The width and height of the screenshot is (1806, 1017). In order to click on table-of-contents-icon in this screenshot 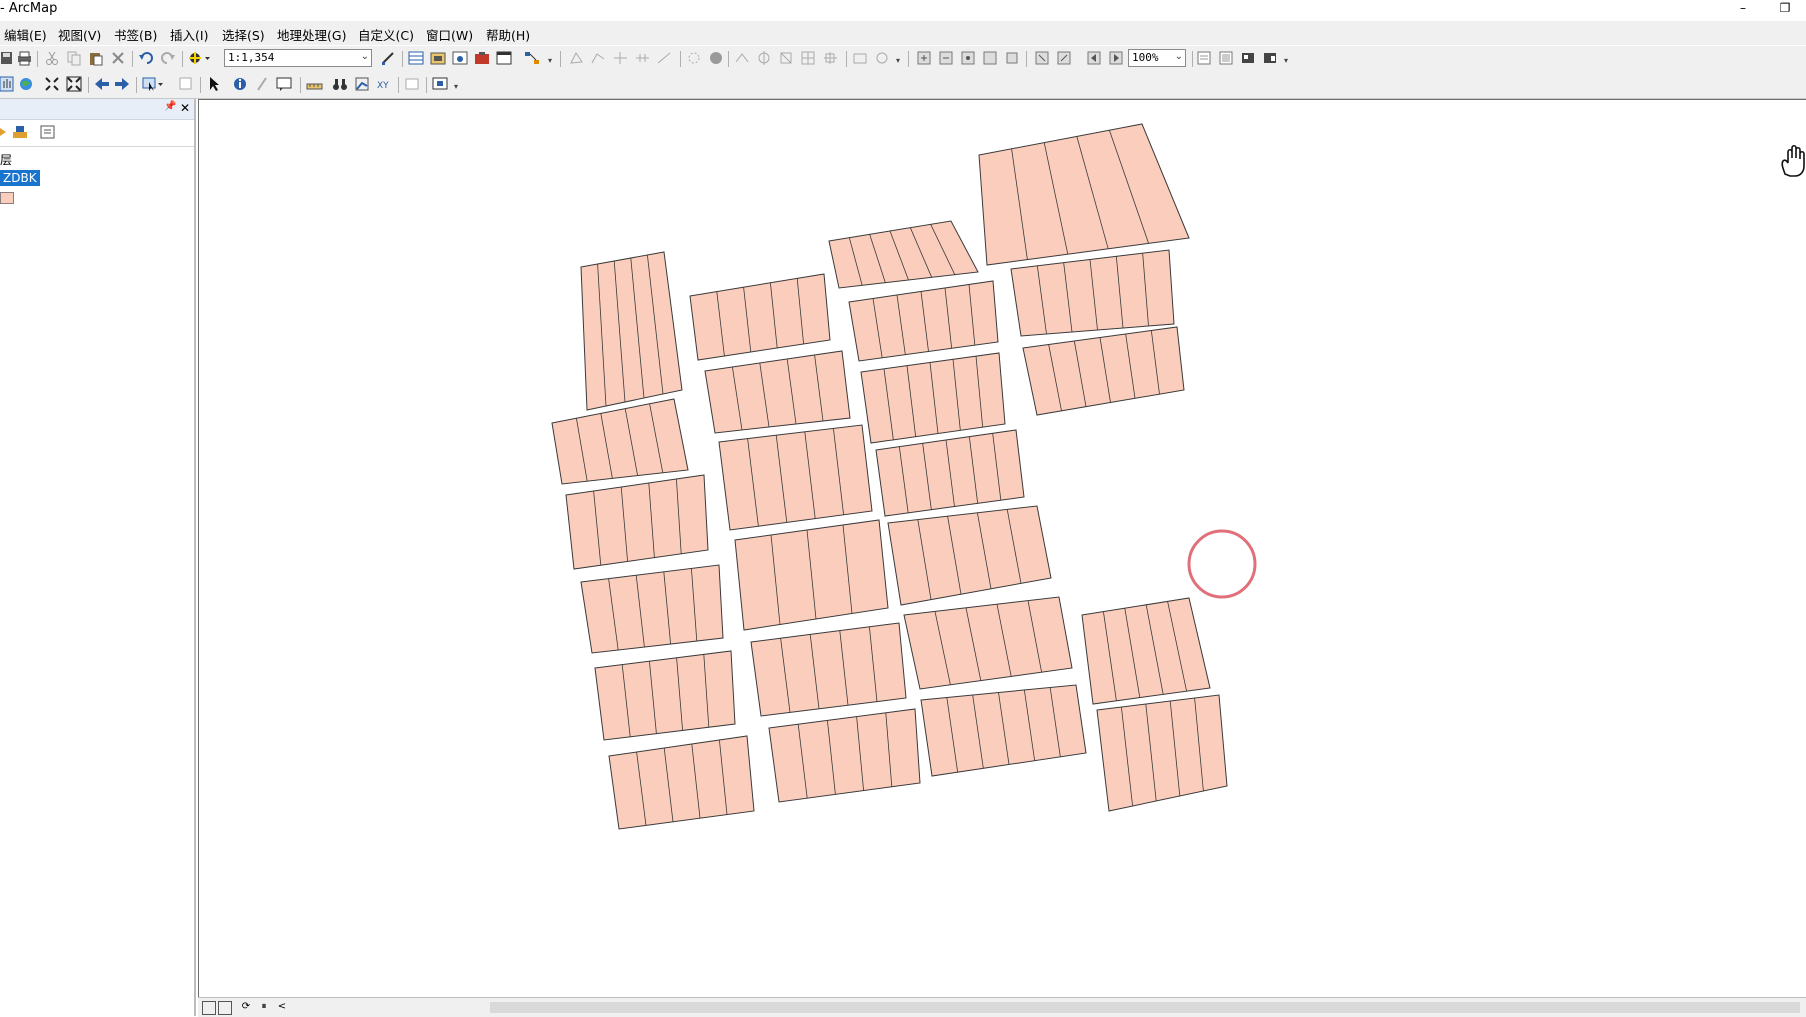, I will do `click(416, 58)`.